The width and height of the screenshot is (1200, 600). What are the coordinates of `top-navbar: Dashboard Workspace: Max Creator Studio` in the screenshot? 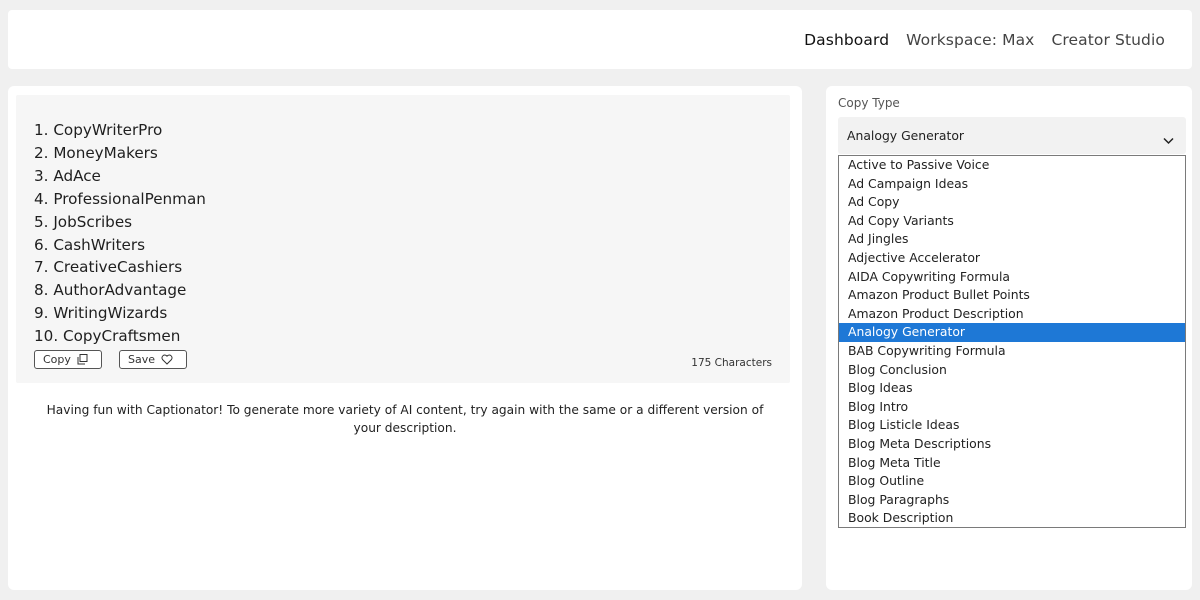 It's located at (600, 39).